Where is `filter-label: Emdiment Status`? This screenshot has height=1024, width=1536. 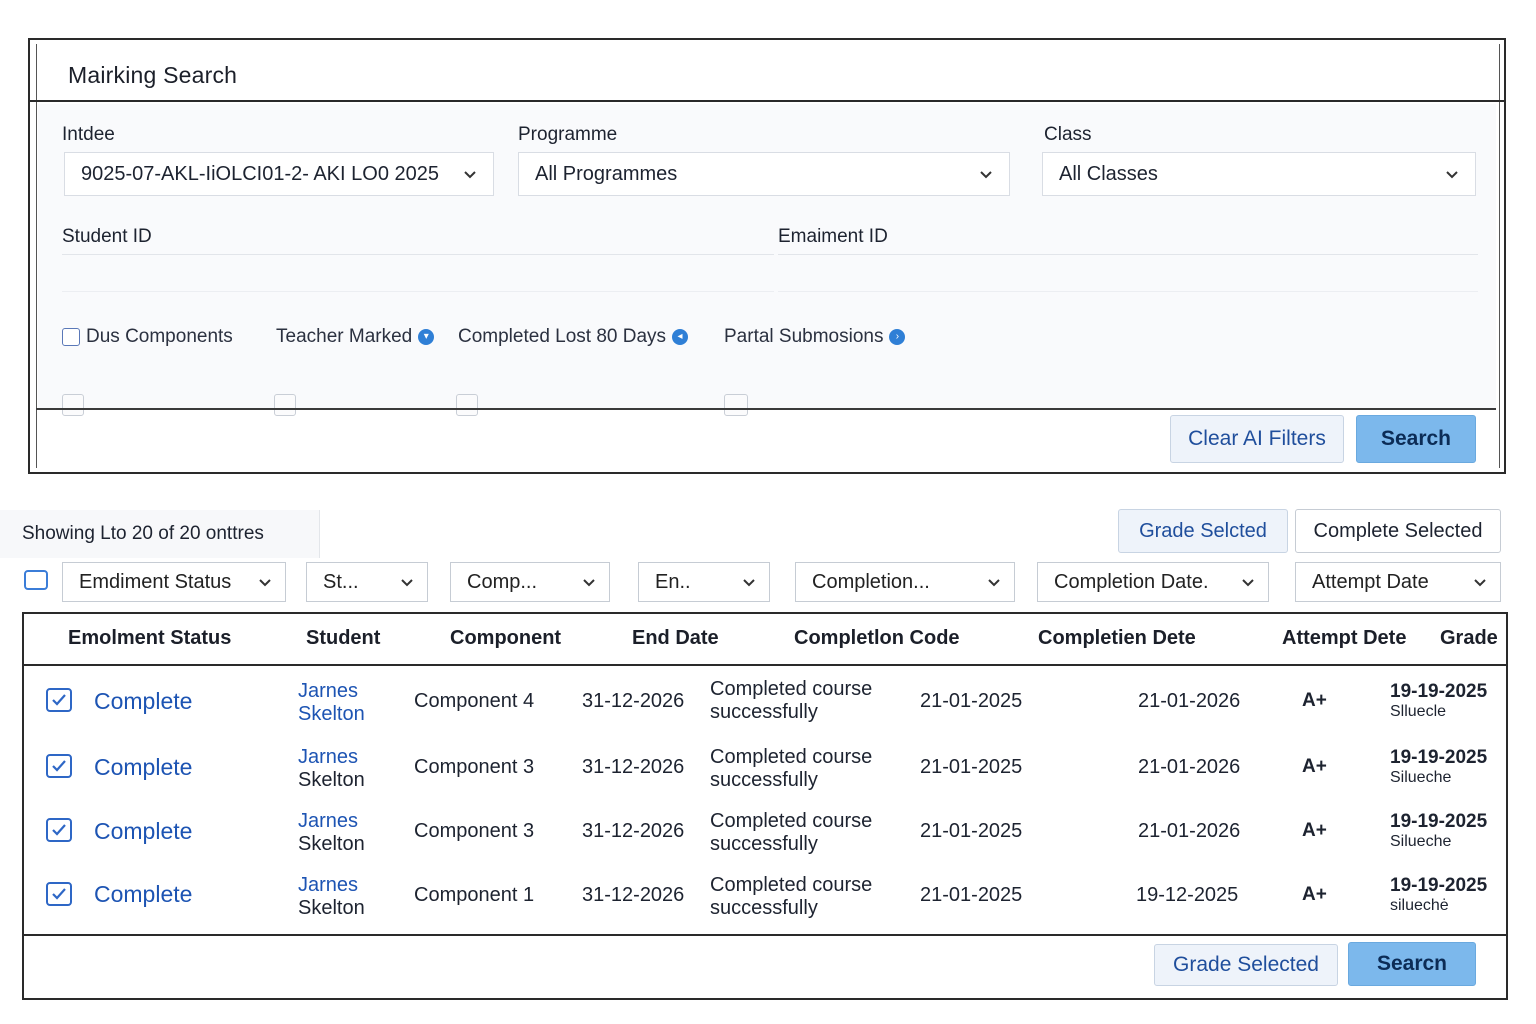 filter-label: Emdiment Status is located at coordinates (155, 581).